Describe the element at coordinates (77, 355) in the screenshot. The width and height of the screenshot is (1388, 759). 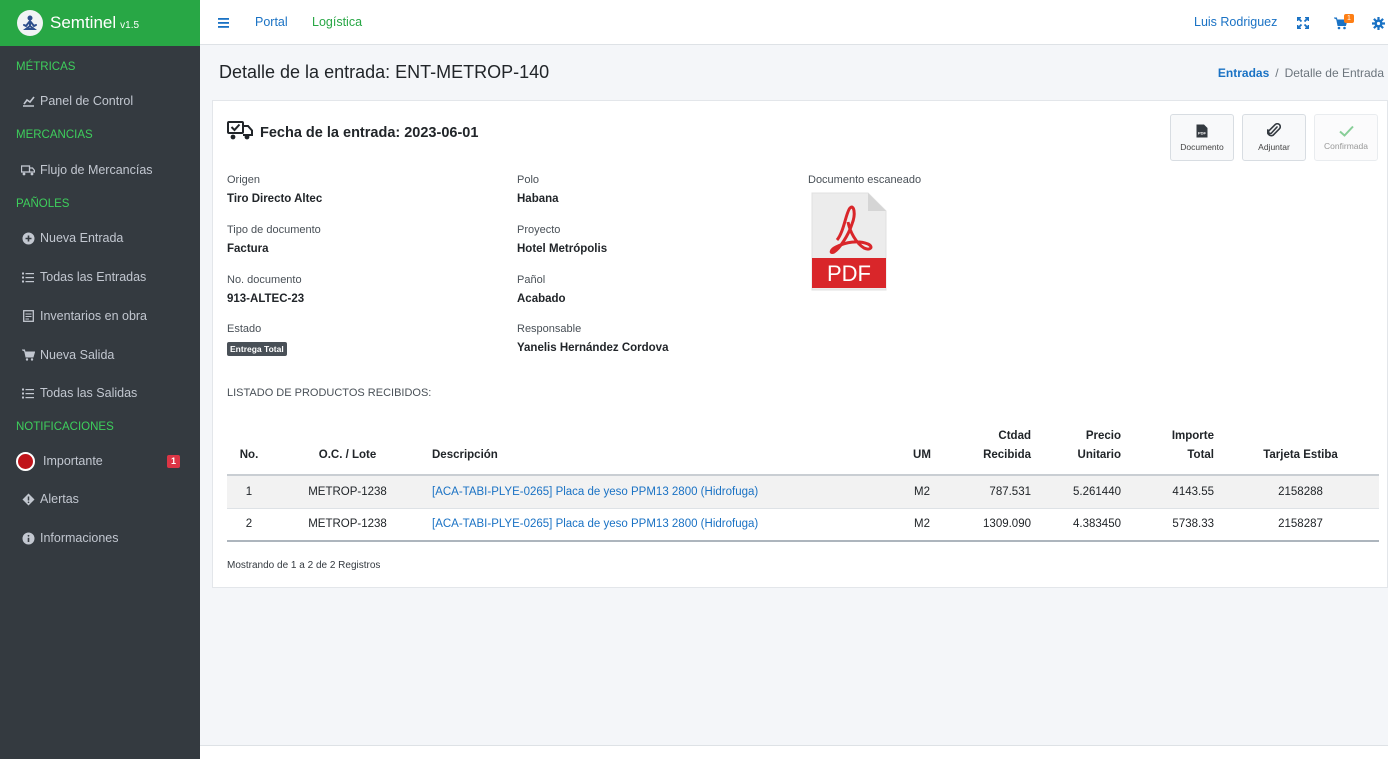
I see `sidebar-item-label: Nueva Salida` at that location.